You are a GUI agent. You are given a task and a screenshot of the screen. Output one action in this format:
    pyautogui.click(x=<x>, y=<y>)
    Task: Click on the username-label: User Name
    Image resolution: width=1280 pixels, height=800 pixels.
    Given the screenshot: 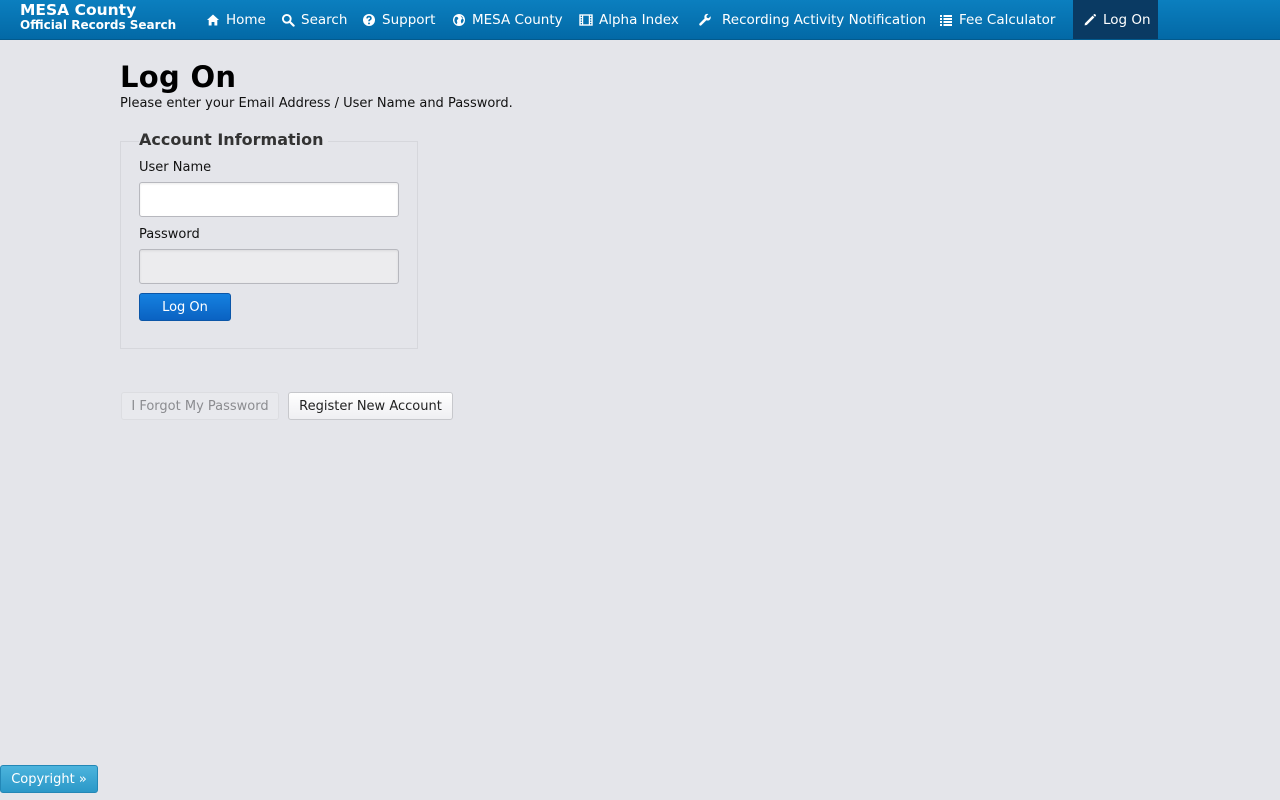 What is the action you would take?
    pyautogui.click(x=175, y=167)
    